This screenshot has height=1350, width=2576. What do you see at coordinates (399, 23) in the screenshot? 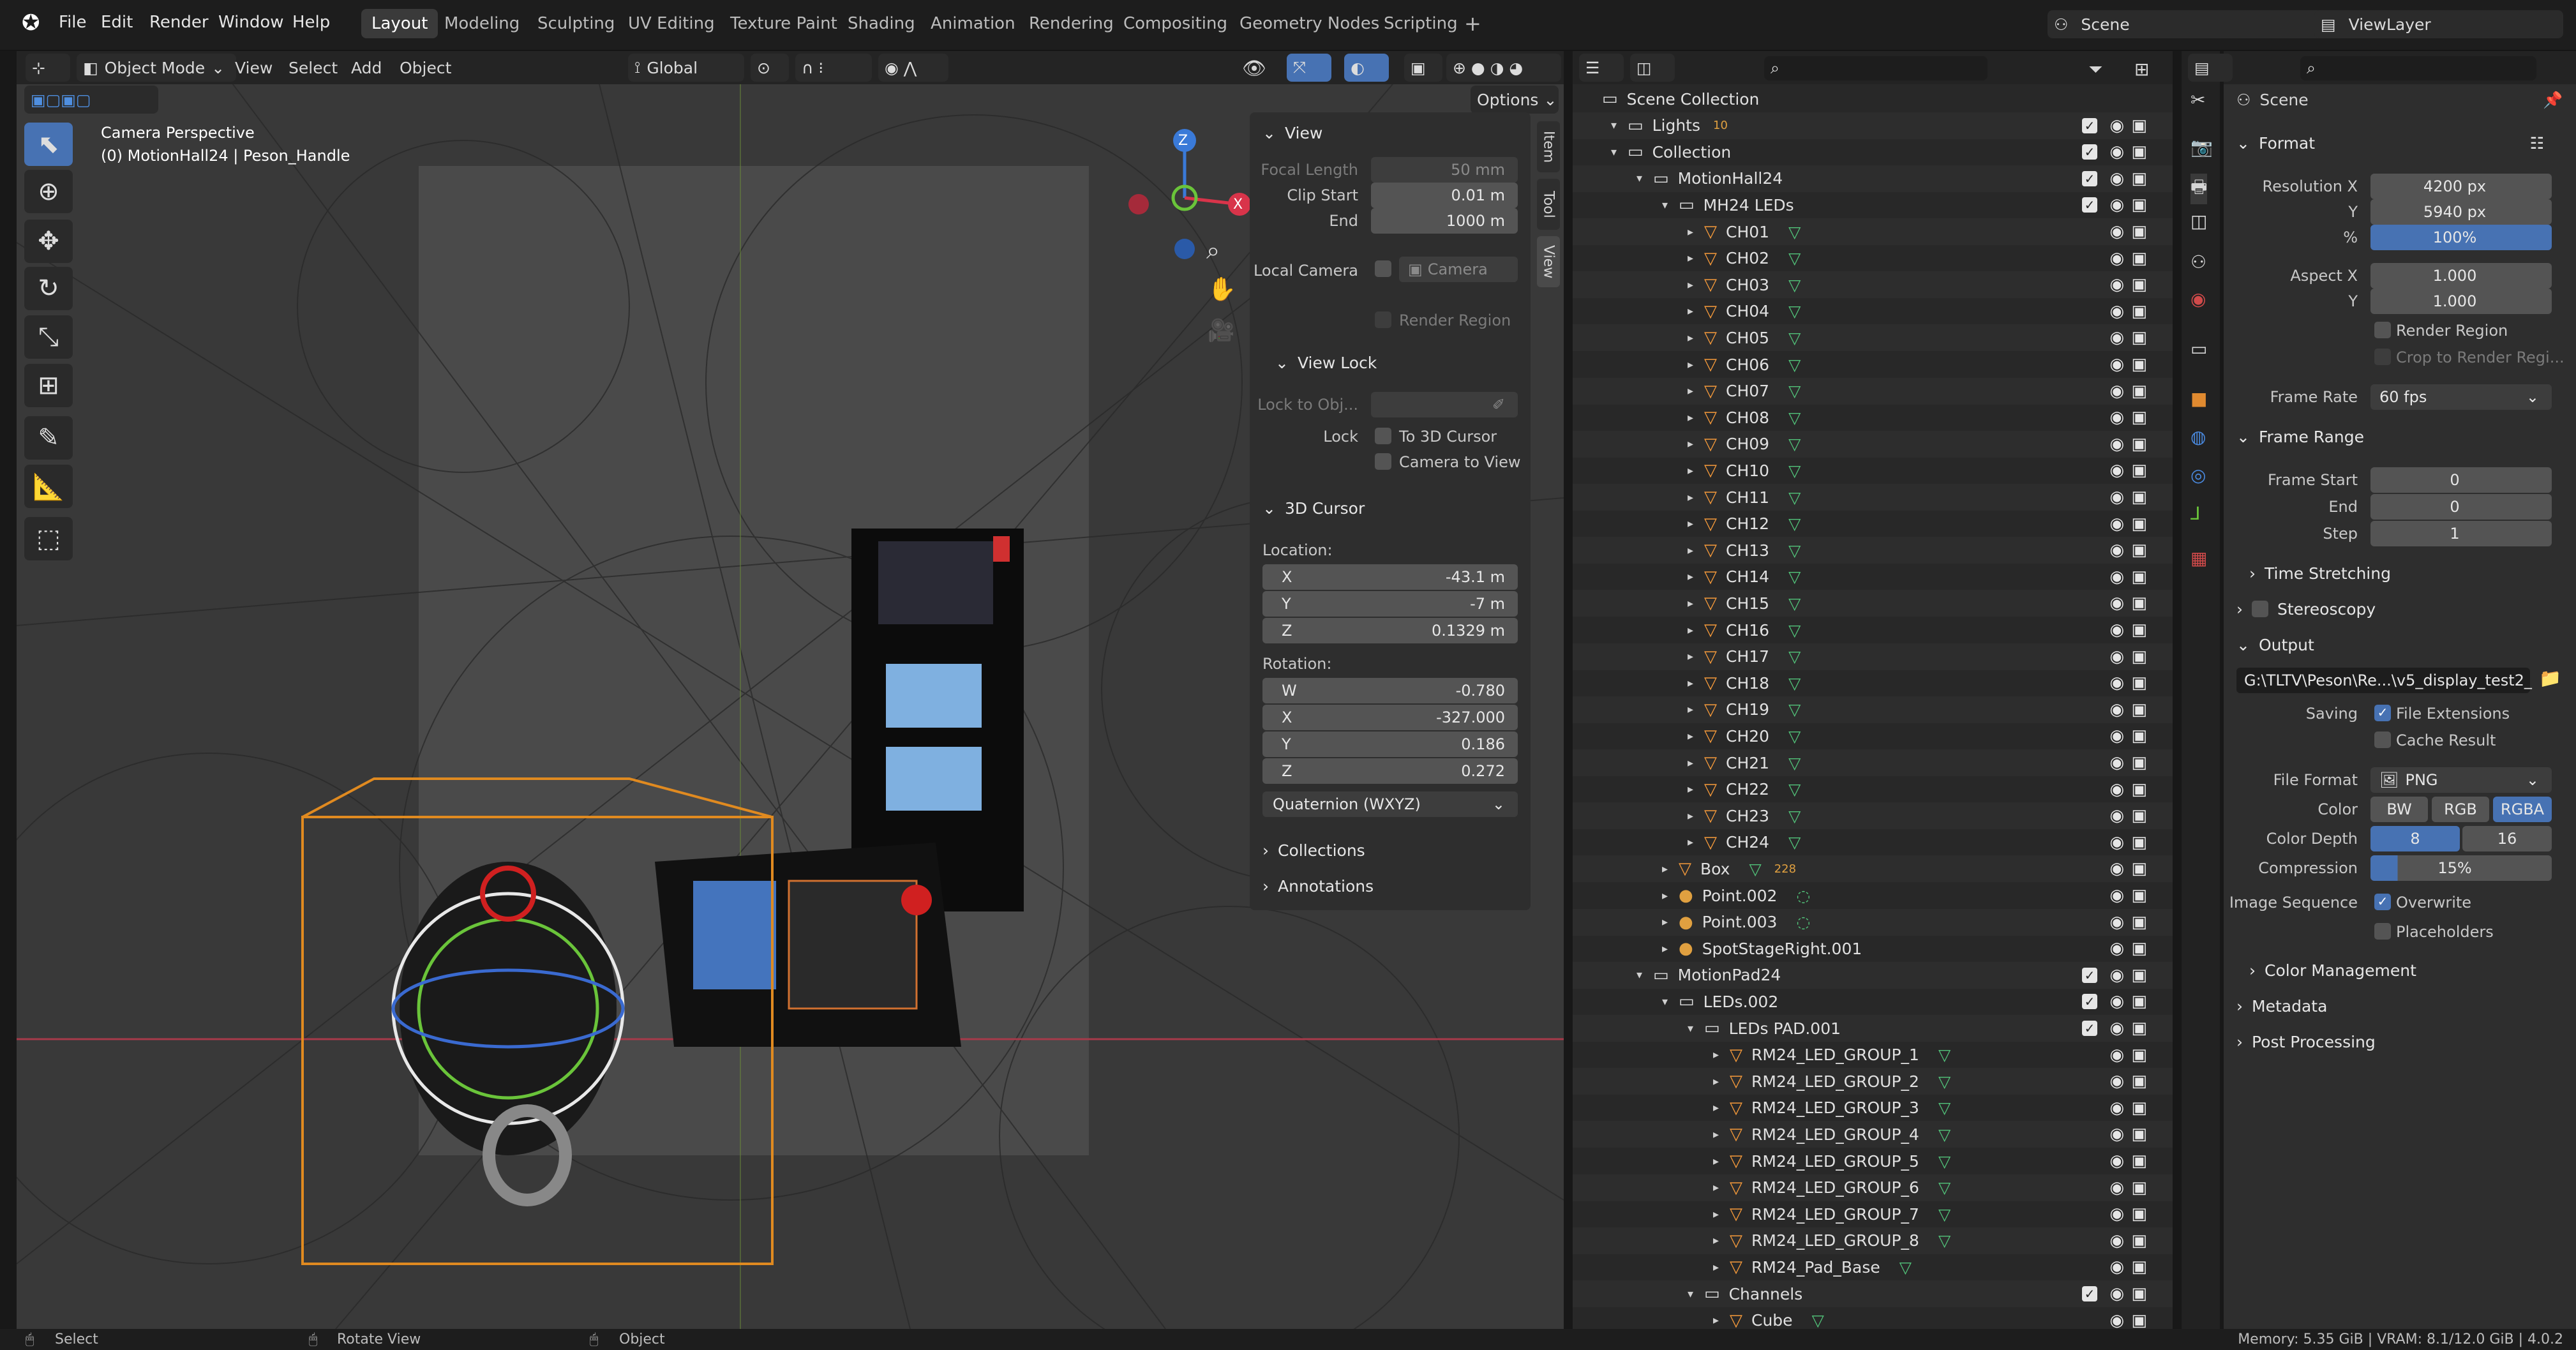
I see `tab-layout: Layout` at bounding box center [399, 23].